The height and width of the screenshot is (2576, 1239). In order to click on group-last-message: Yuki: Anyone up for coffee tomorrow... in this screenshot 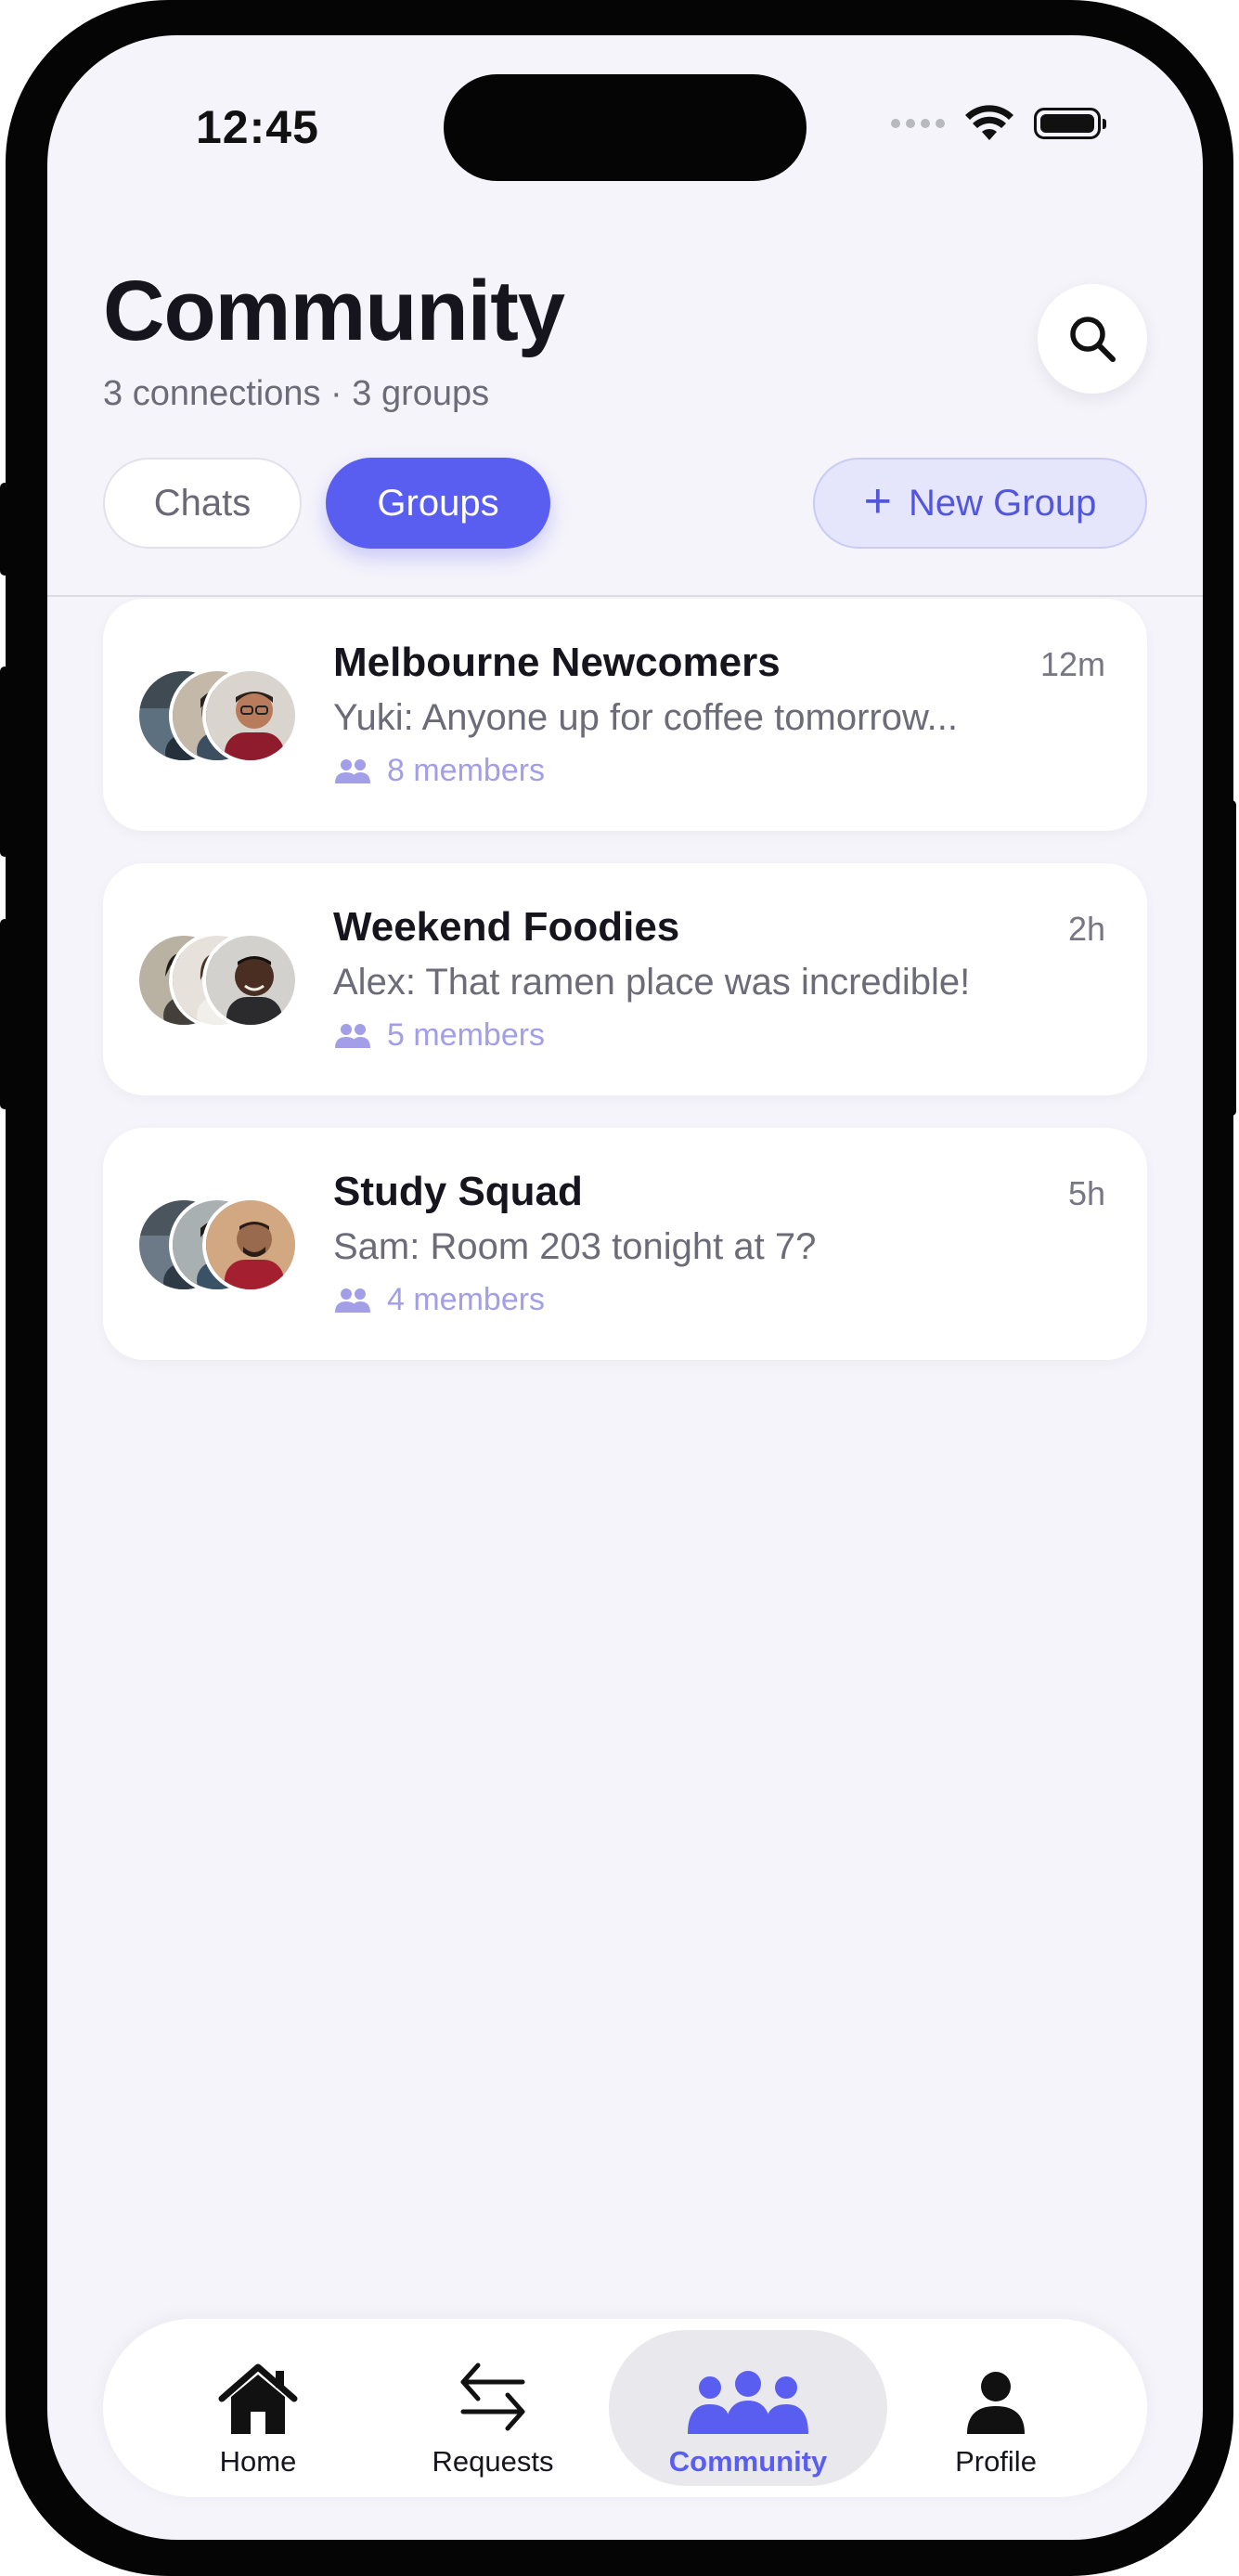, I will do `click(645, 717)`.